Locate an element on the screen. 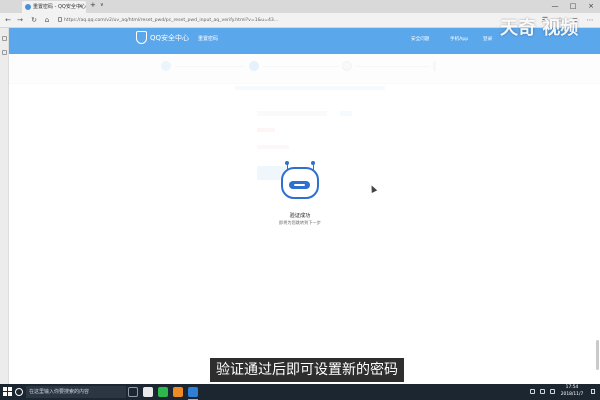  close-window-button: × is located at coordinates (591, 6).